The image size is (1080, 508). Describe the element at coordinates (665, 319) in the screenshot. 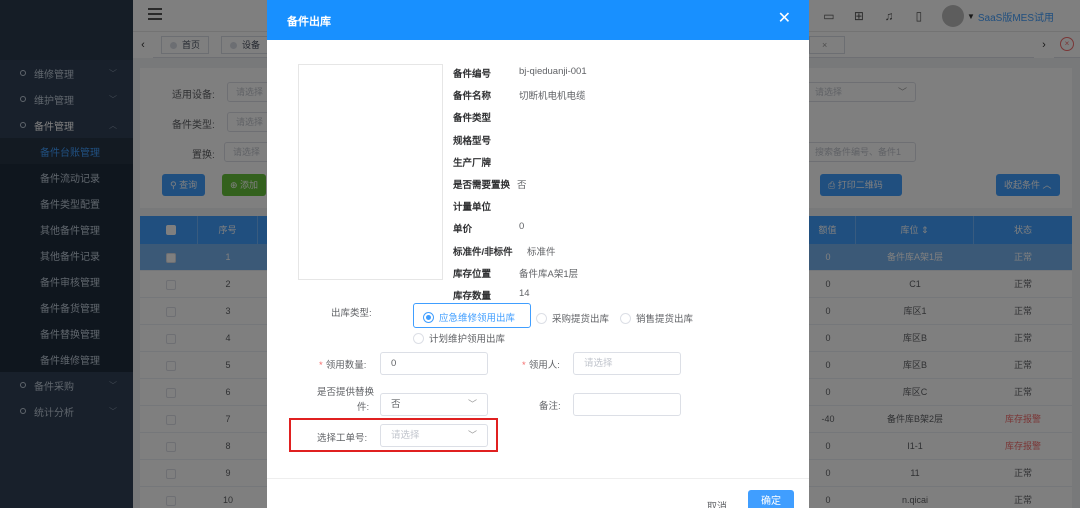

I see `radio-label: 销售提货出库` at that location.